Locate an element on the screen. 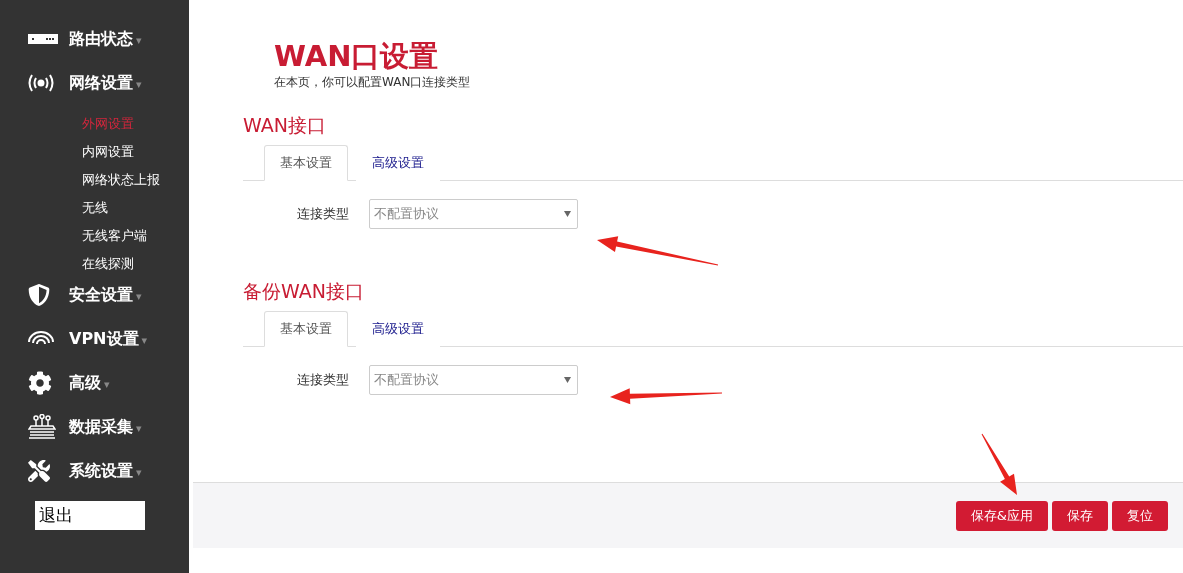 The width and height of the screenshot is (1183, 573). logout-button: 退出 is located at coordinates (90, 515).